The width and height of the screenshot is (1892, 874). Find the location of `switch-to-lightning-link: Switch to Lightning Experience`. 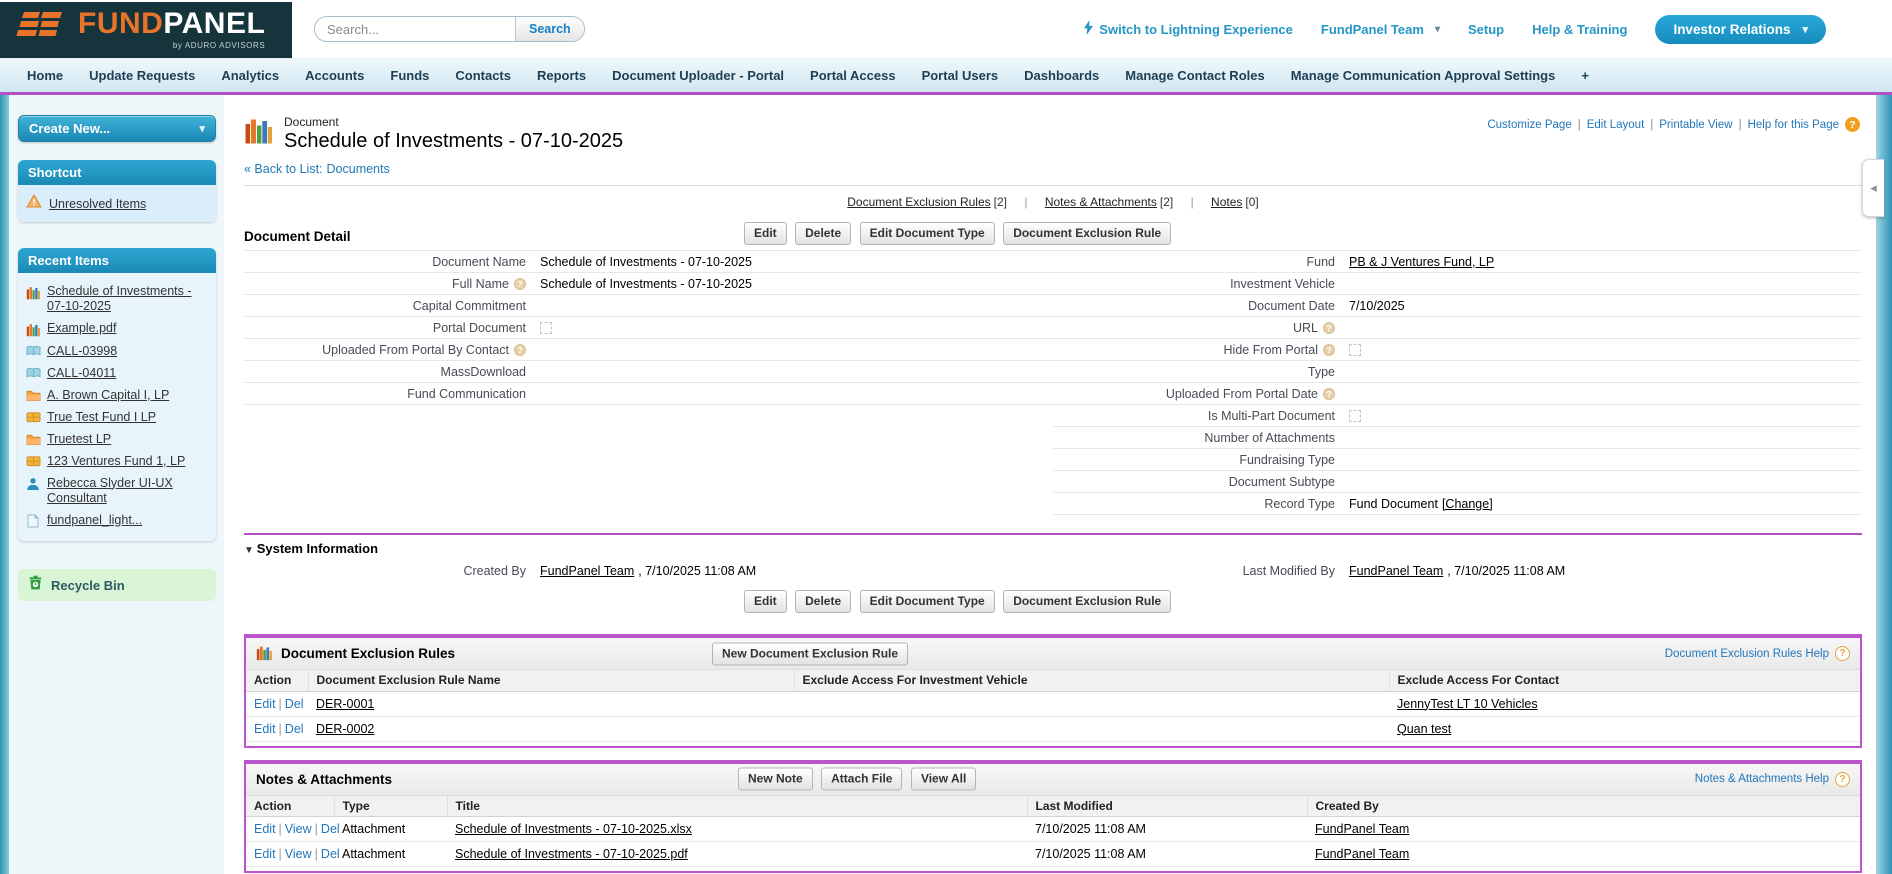

switch-to-lightning-link: Switch to Lightning Experience is located at coordinates (1188, 29).